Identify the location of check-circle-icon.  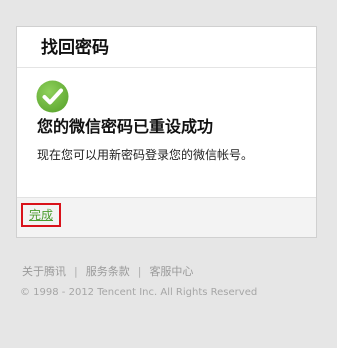
(52, 96).